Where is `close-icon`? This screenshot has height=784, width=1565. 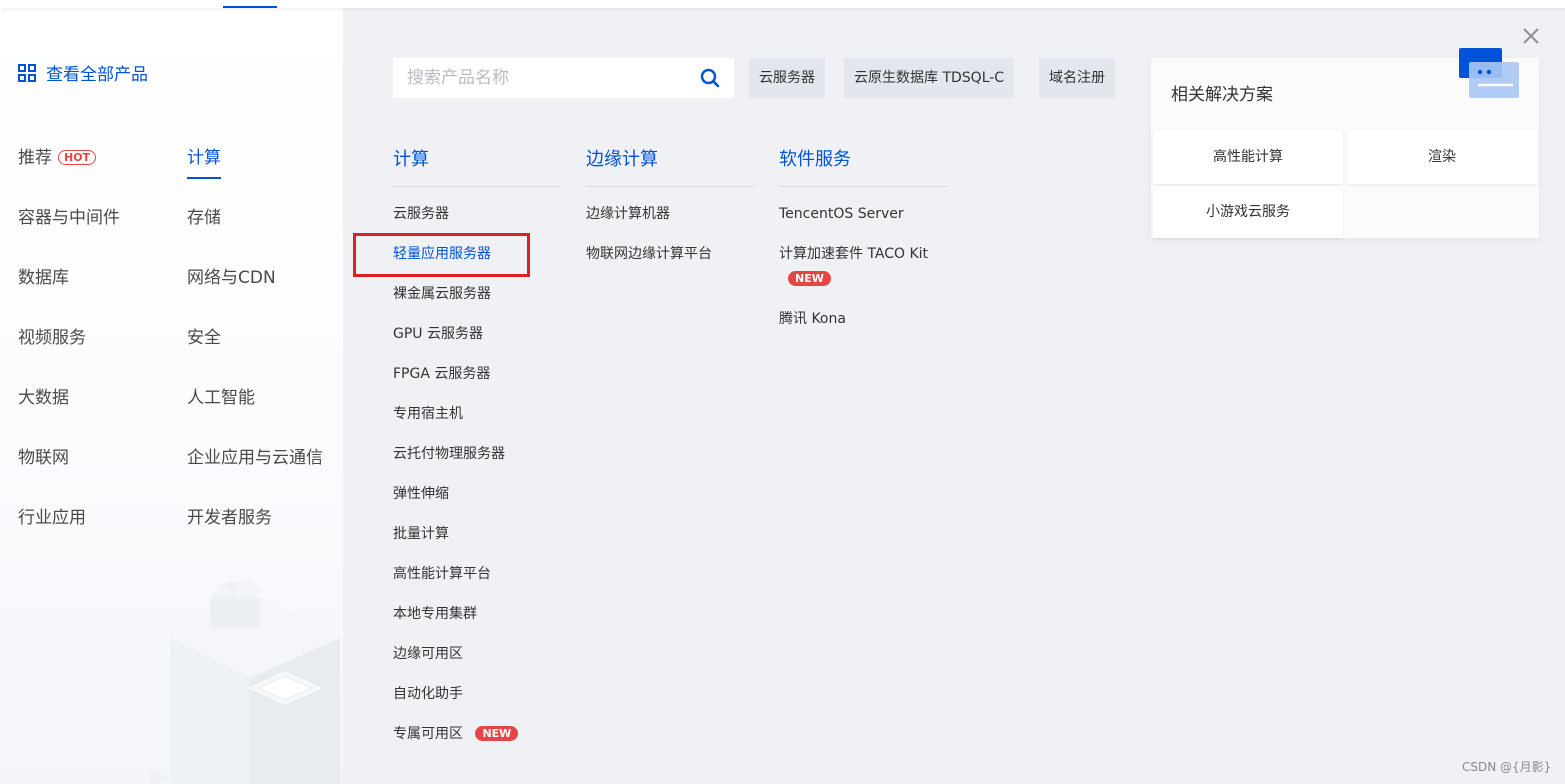
close-icon is located at coordinates (1531, 36).